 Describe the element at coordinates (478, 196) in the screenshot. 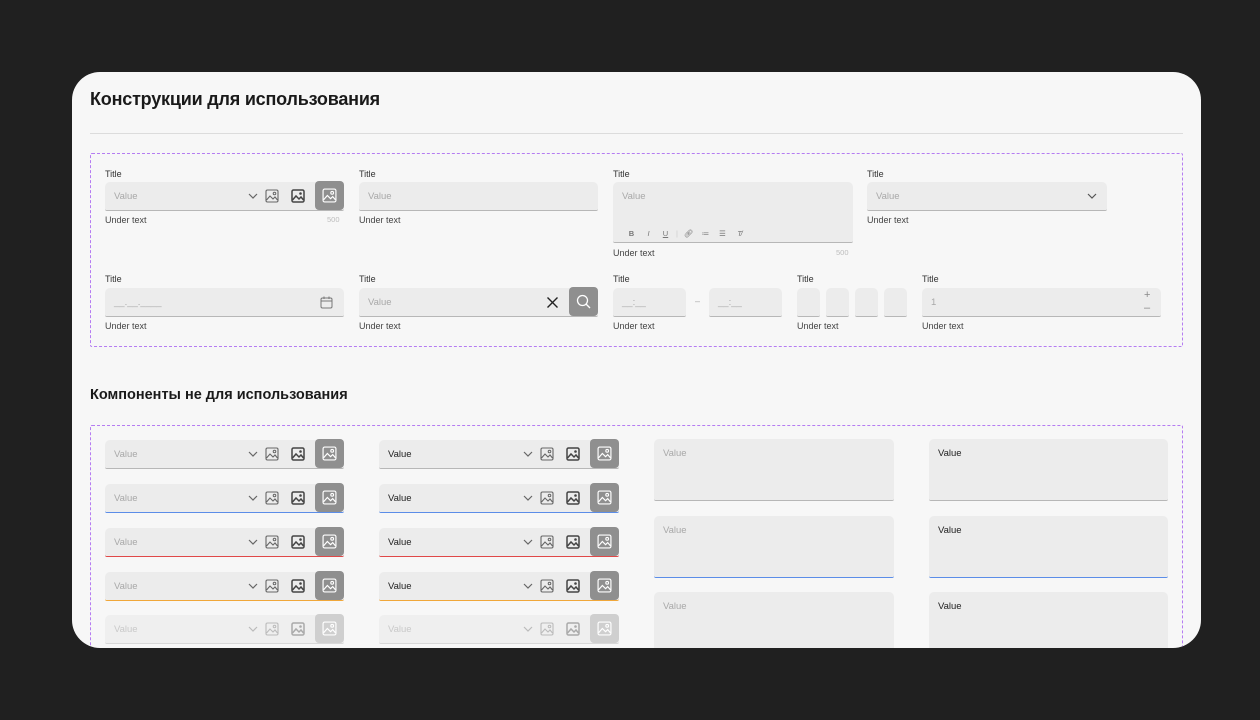

I see `text-input: Value` at that location.